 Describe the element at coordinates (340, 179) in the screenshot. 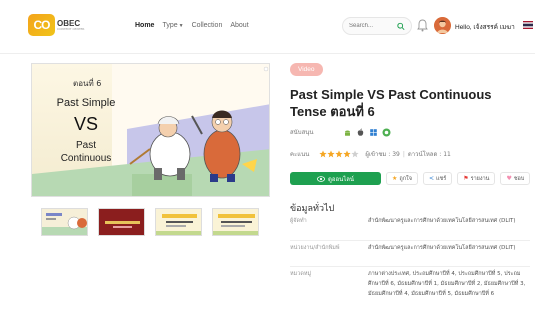

I see `view-online-label: ดูออนไลน์` at that location.